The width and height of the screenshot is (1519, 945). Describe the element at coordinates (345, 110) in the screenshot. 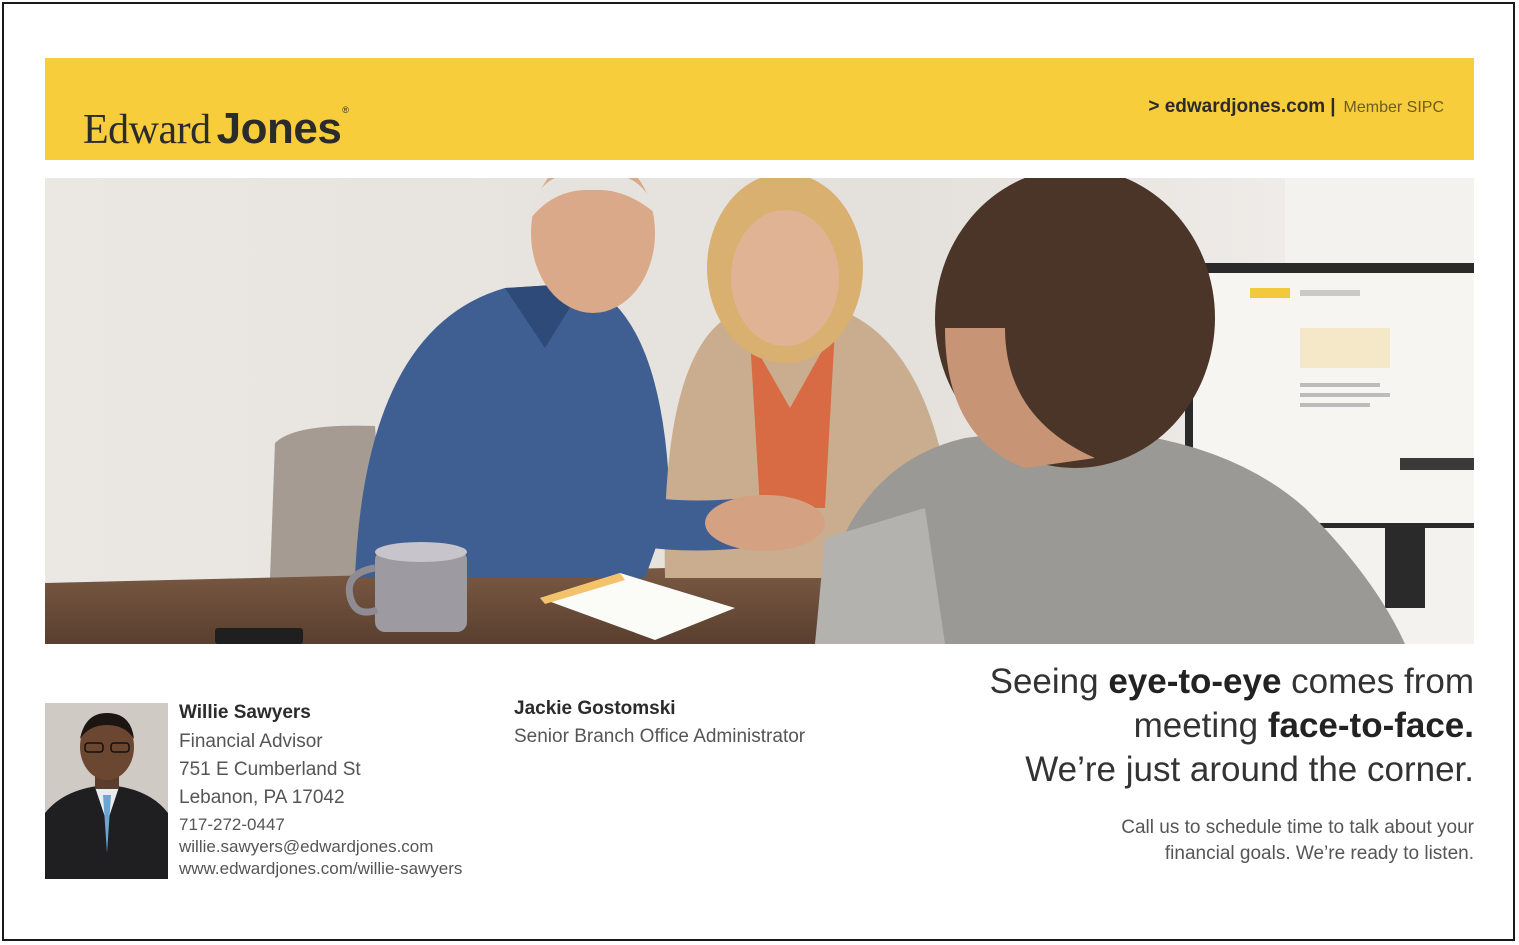

I see `logo-registered-mark: ®` at that location.